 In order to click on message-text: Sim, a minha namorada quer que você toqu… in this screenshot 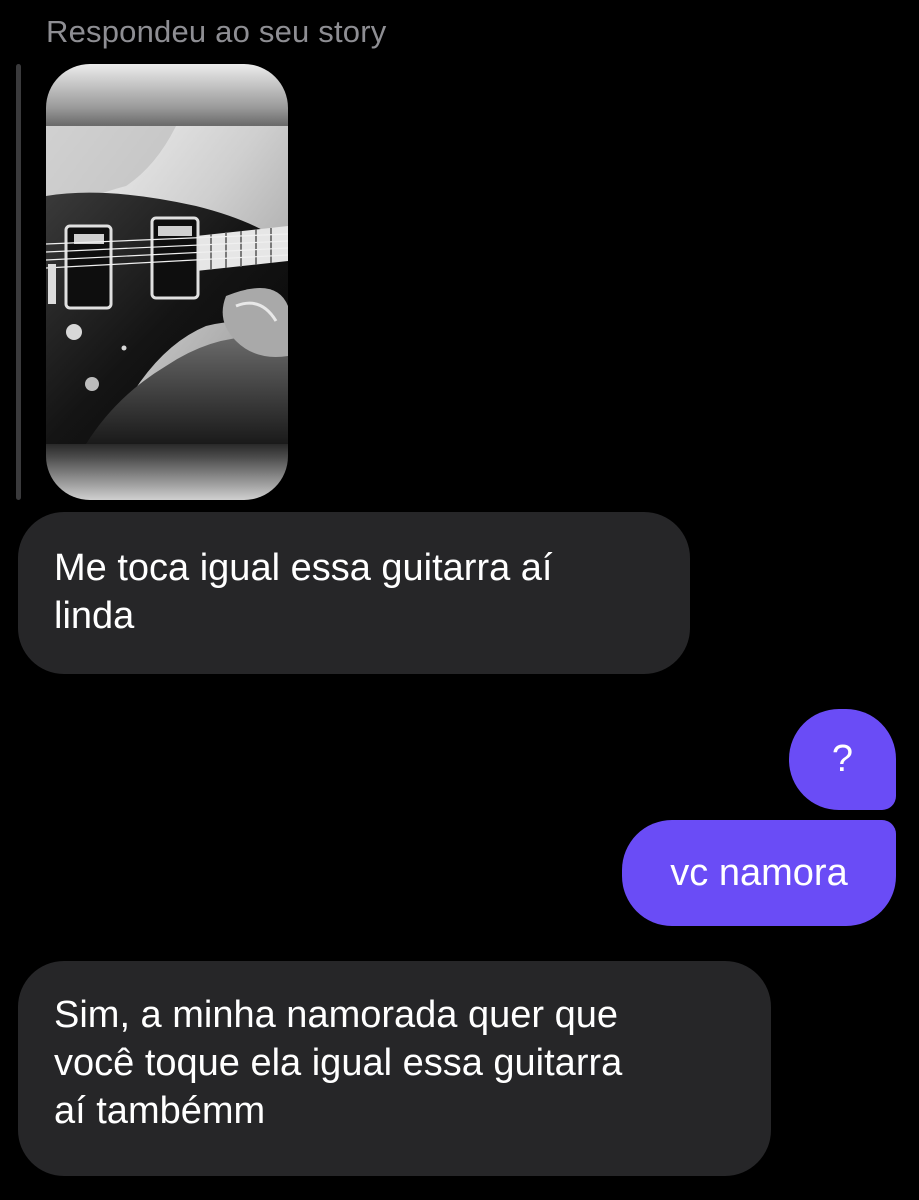, I will do `click(338, 1063)`.